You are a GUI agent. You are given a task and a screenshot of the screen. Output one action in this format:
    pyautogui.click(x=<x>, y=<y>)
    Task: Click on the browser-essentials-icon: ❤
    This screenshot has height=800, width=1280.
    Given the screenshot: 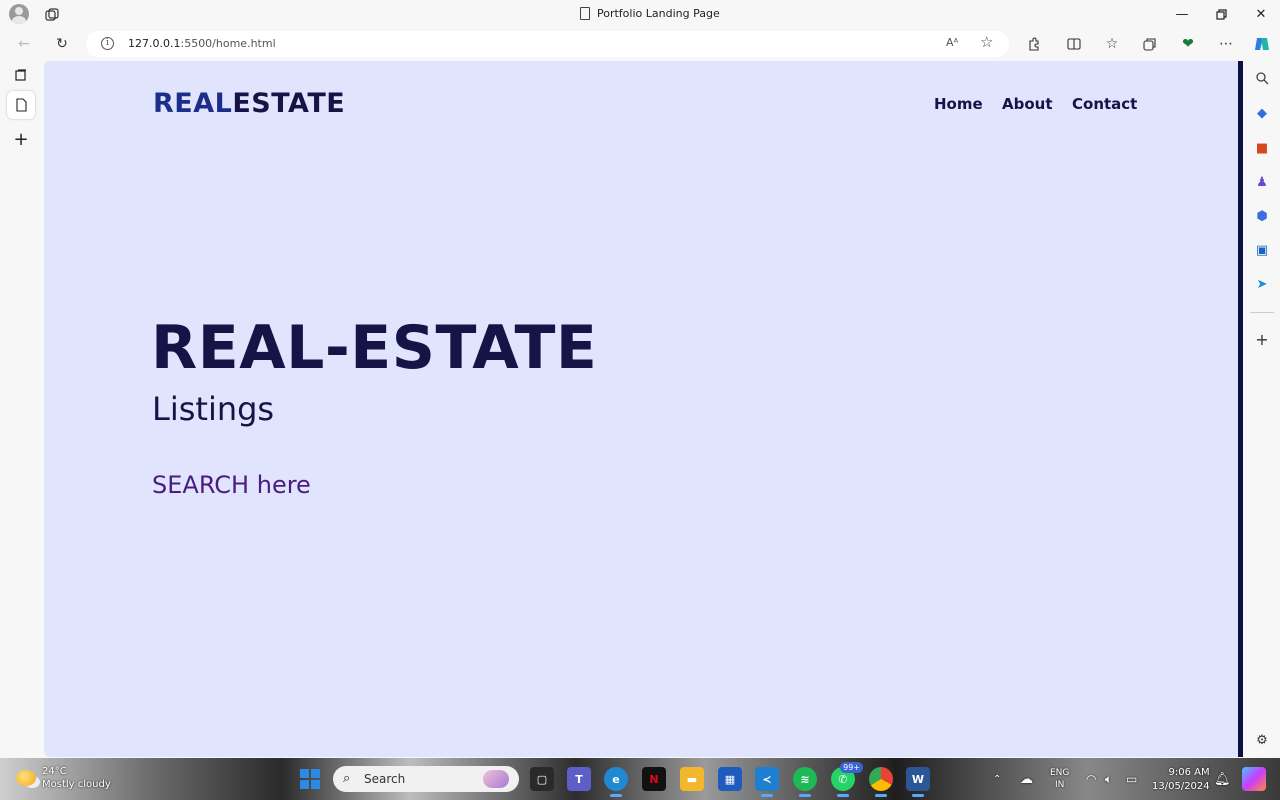 What is the action you would take?
    pyautogui.click(x=1188, y=44)
    